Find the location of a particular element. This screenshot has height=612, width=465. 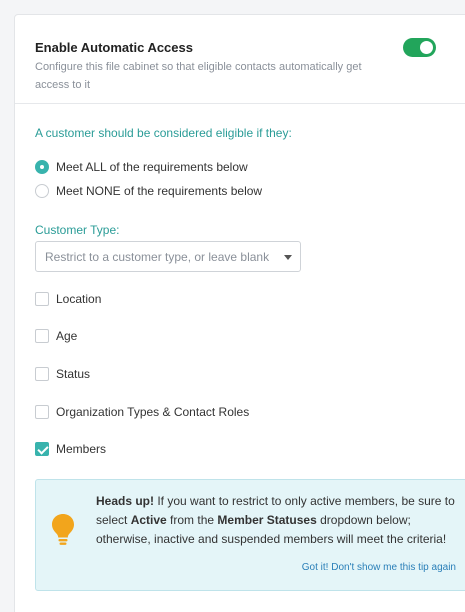

header-title: Enable Automatic Access is located at coordinates (114, 47).